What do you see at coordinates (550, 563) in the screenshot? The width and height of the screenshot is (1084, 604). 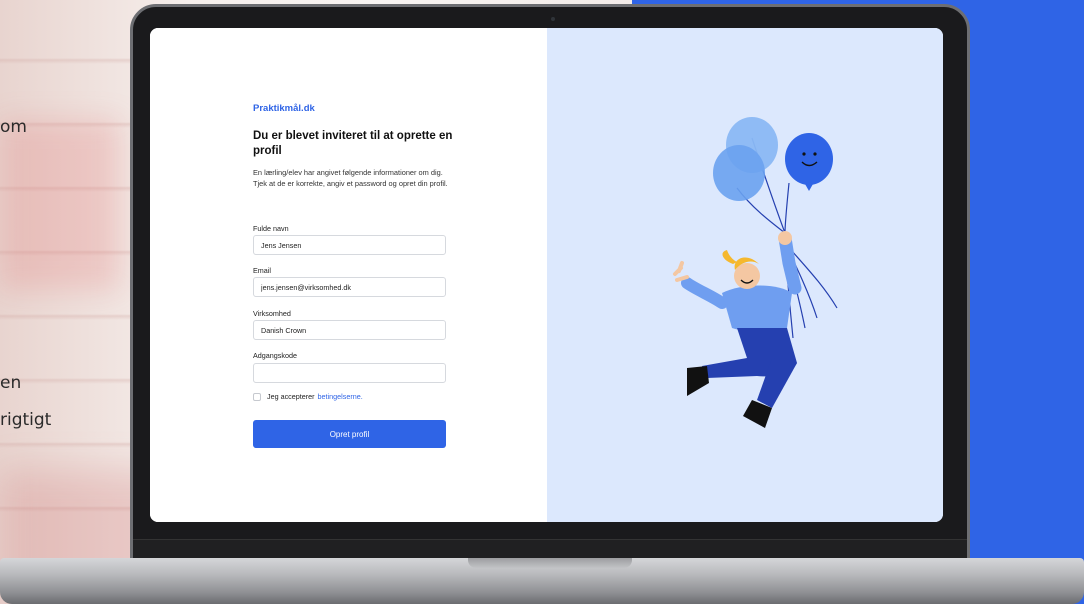 I see `laptop-notch` at bounding box center [550, 563].